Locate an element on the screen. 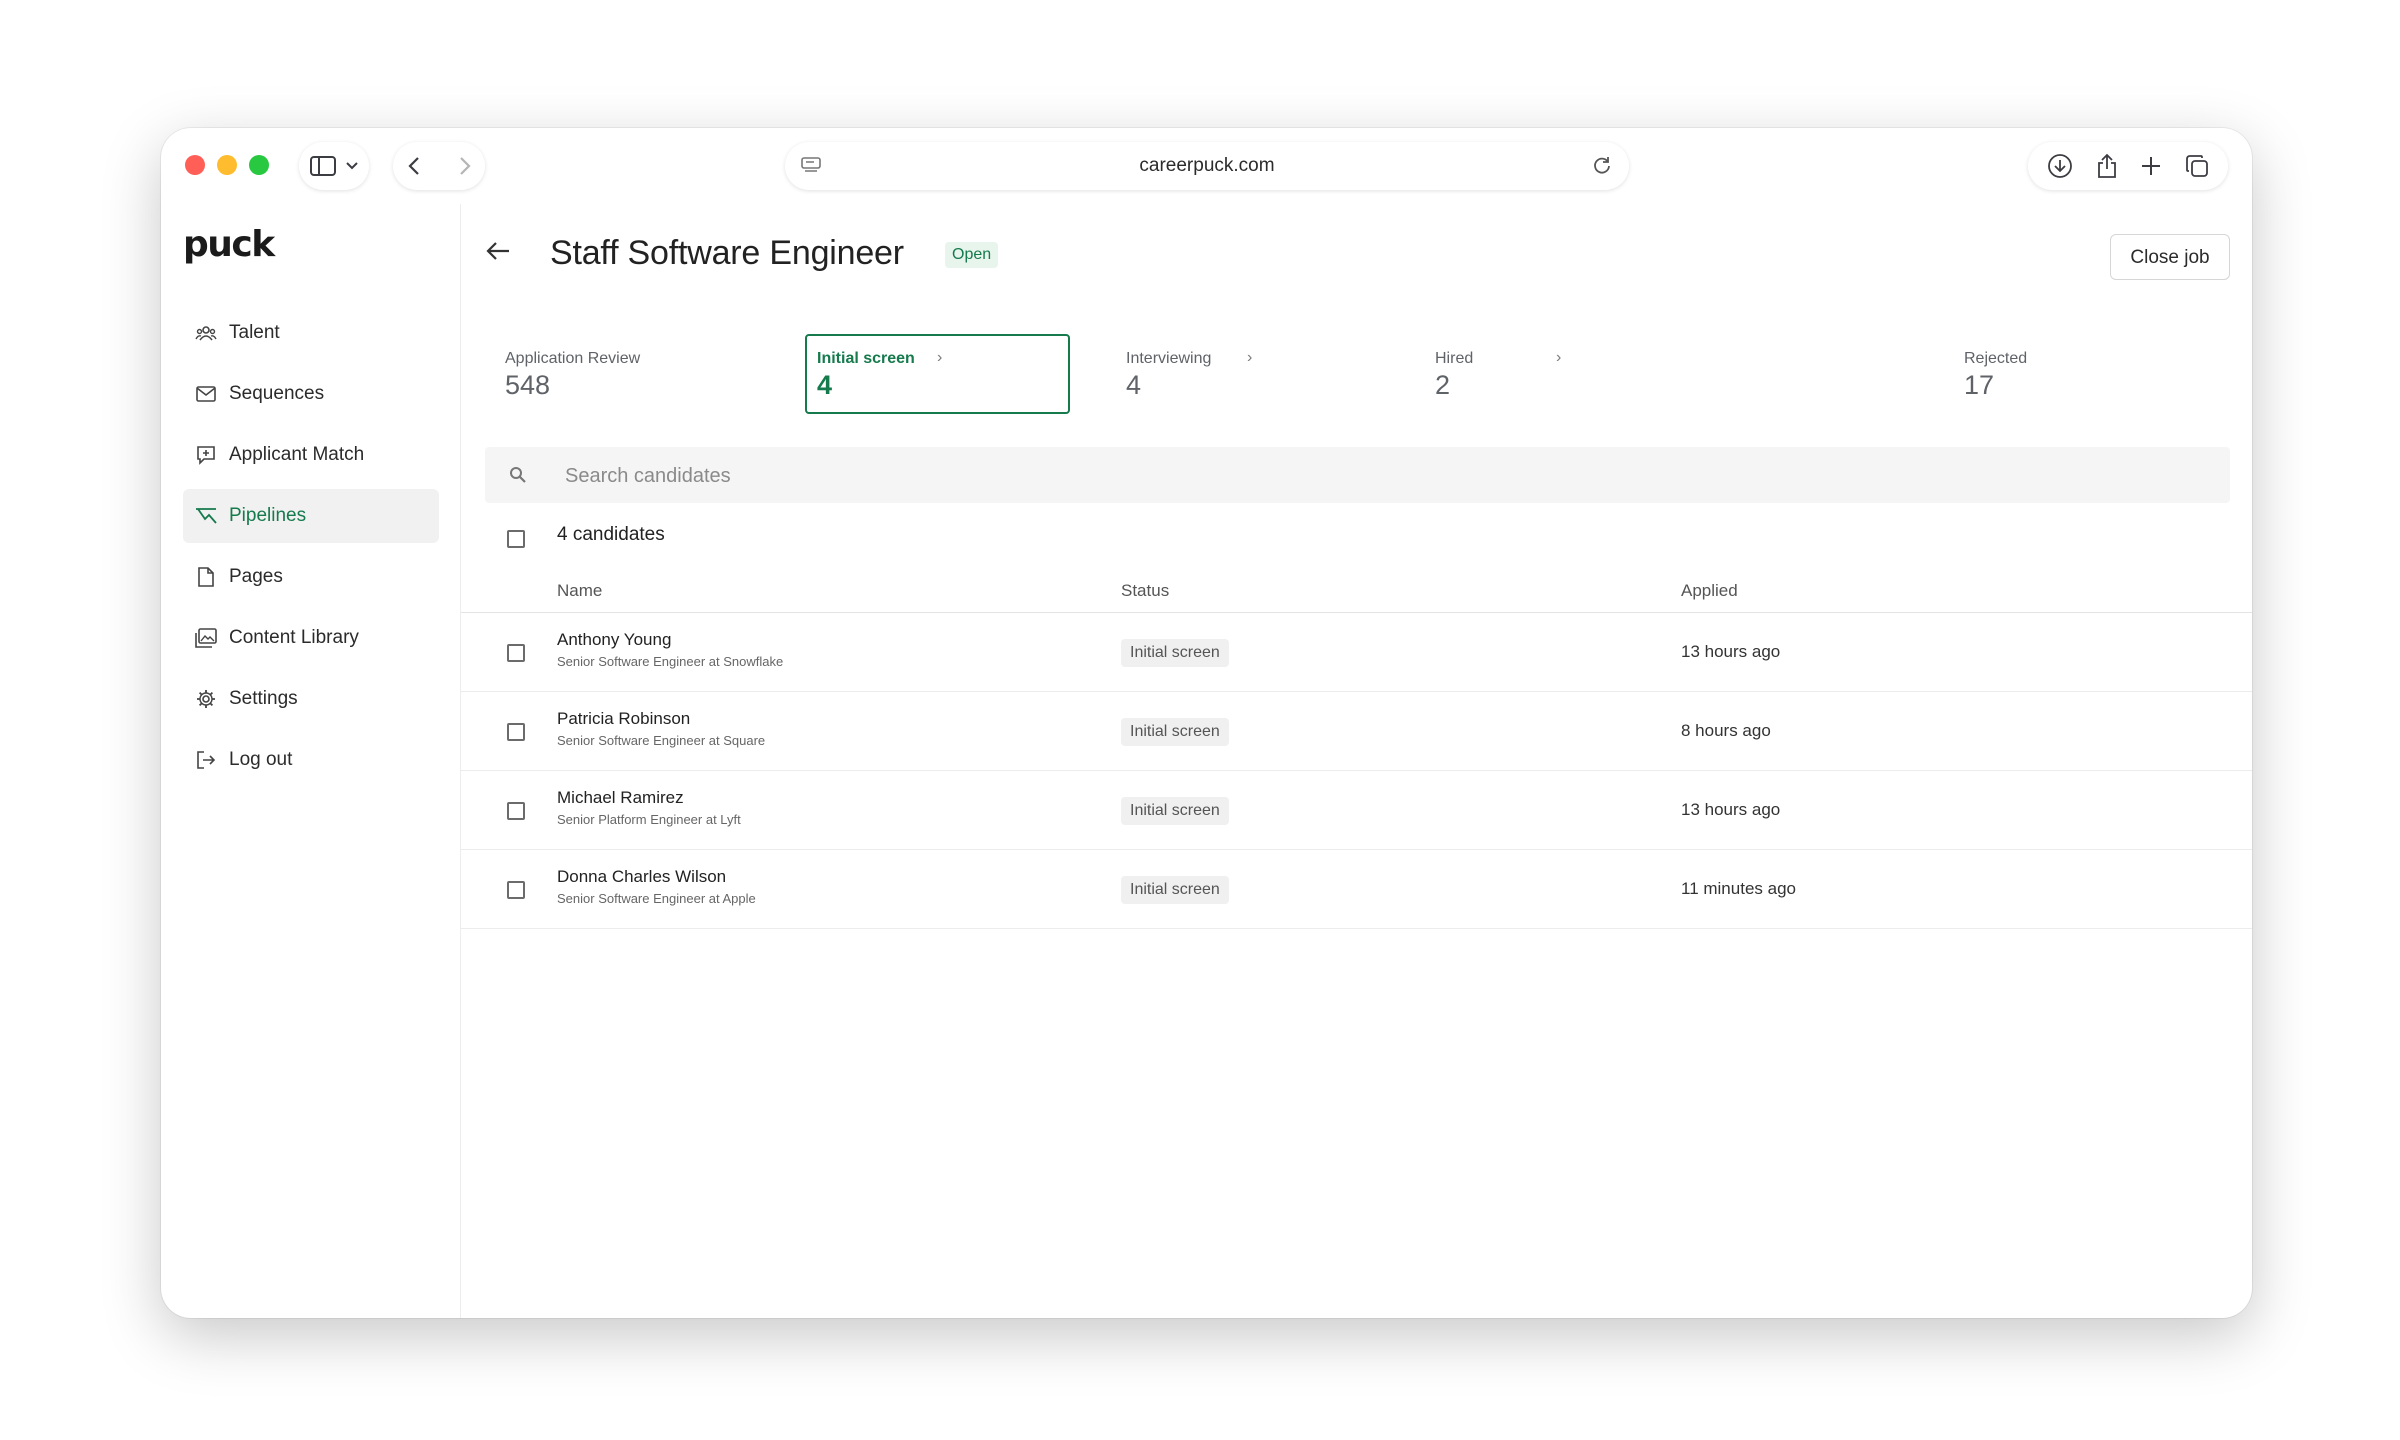  search-icon is located at coordinates (518, 477).